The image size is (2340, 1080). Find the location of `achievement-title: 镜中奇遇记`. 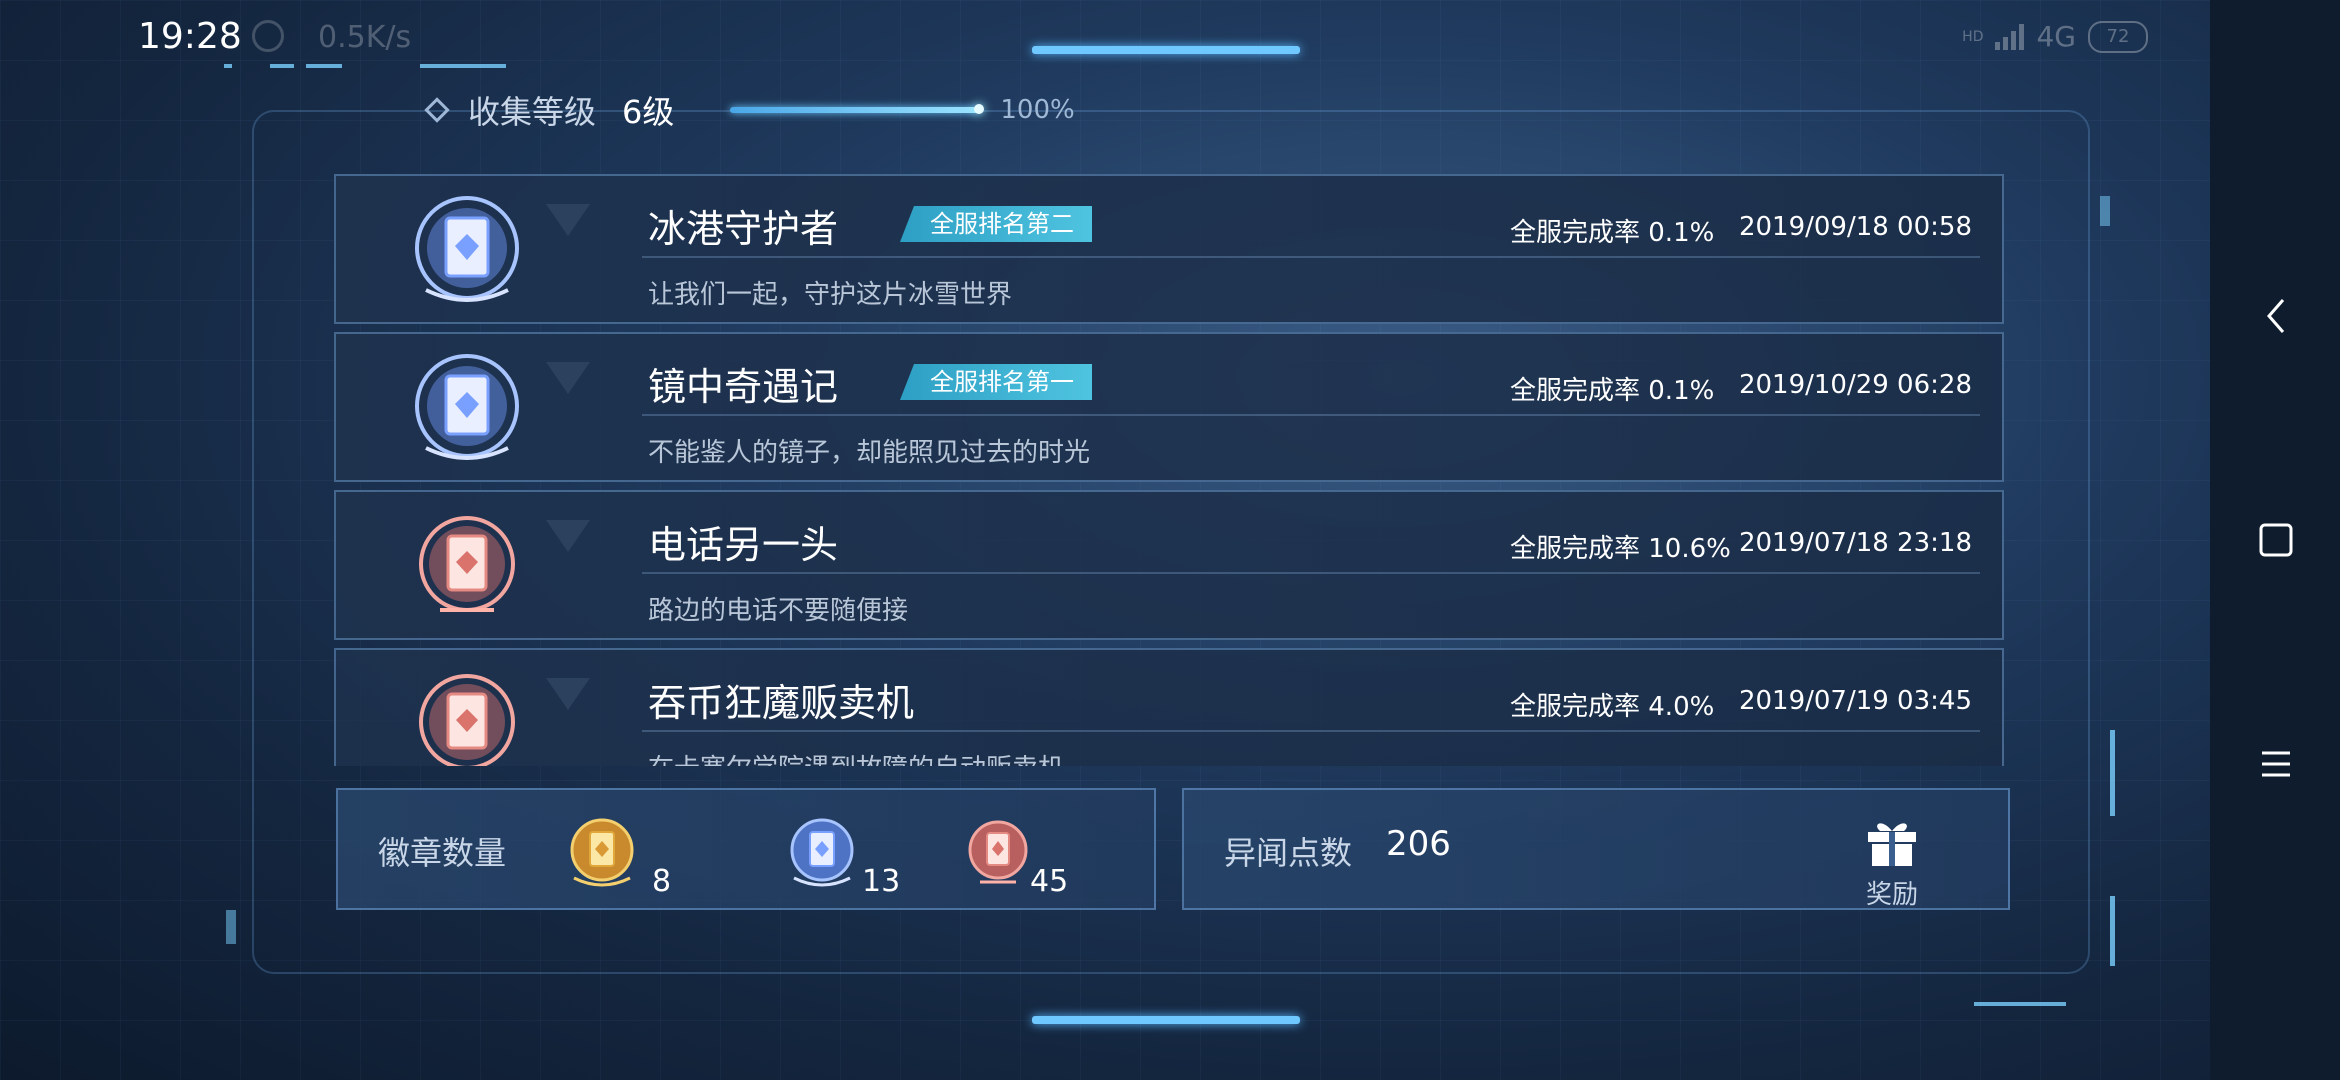

achievement-title: 镜中奇遇记 is located at coordinates (743, 387).